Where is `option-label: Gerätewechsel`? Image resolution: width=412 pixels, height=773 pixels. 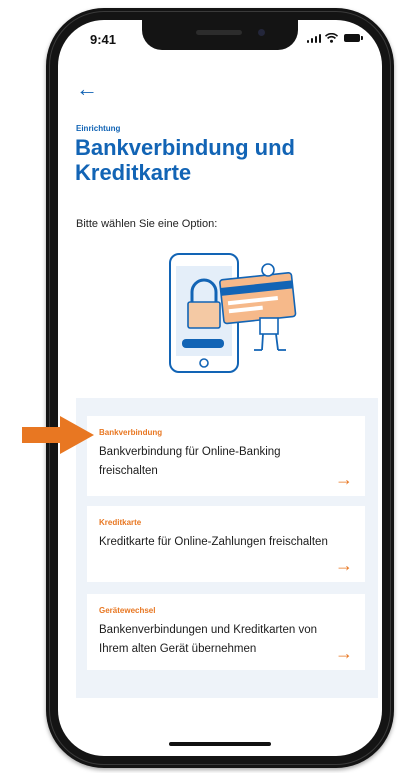
option-label: Gerätewechsel is located at coordinates (127, 610).